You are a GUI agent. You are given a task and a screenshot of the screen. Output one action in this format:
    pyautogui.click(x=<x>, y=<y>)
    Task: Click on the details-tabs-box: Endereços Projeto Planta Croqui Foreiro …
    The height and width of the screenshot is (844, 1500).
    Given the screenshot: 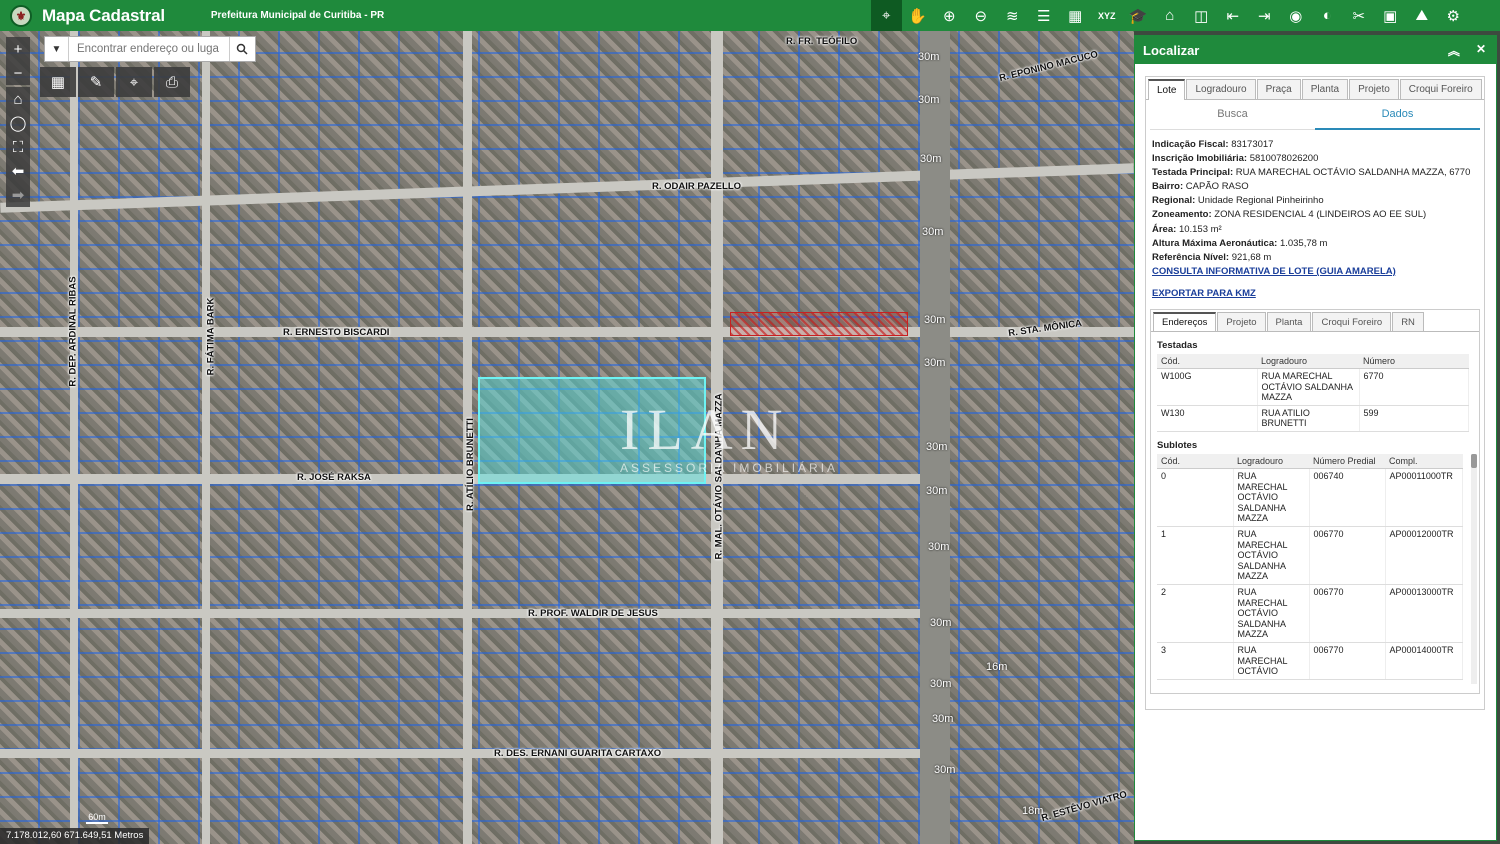 What is the action you would take?
    pyautogui.click(x=1315, y=502)
    